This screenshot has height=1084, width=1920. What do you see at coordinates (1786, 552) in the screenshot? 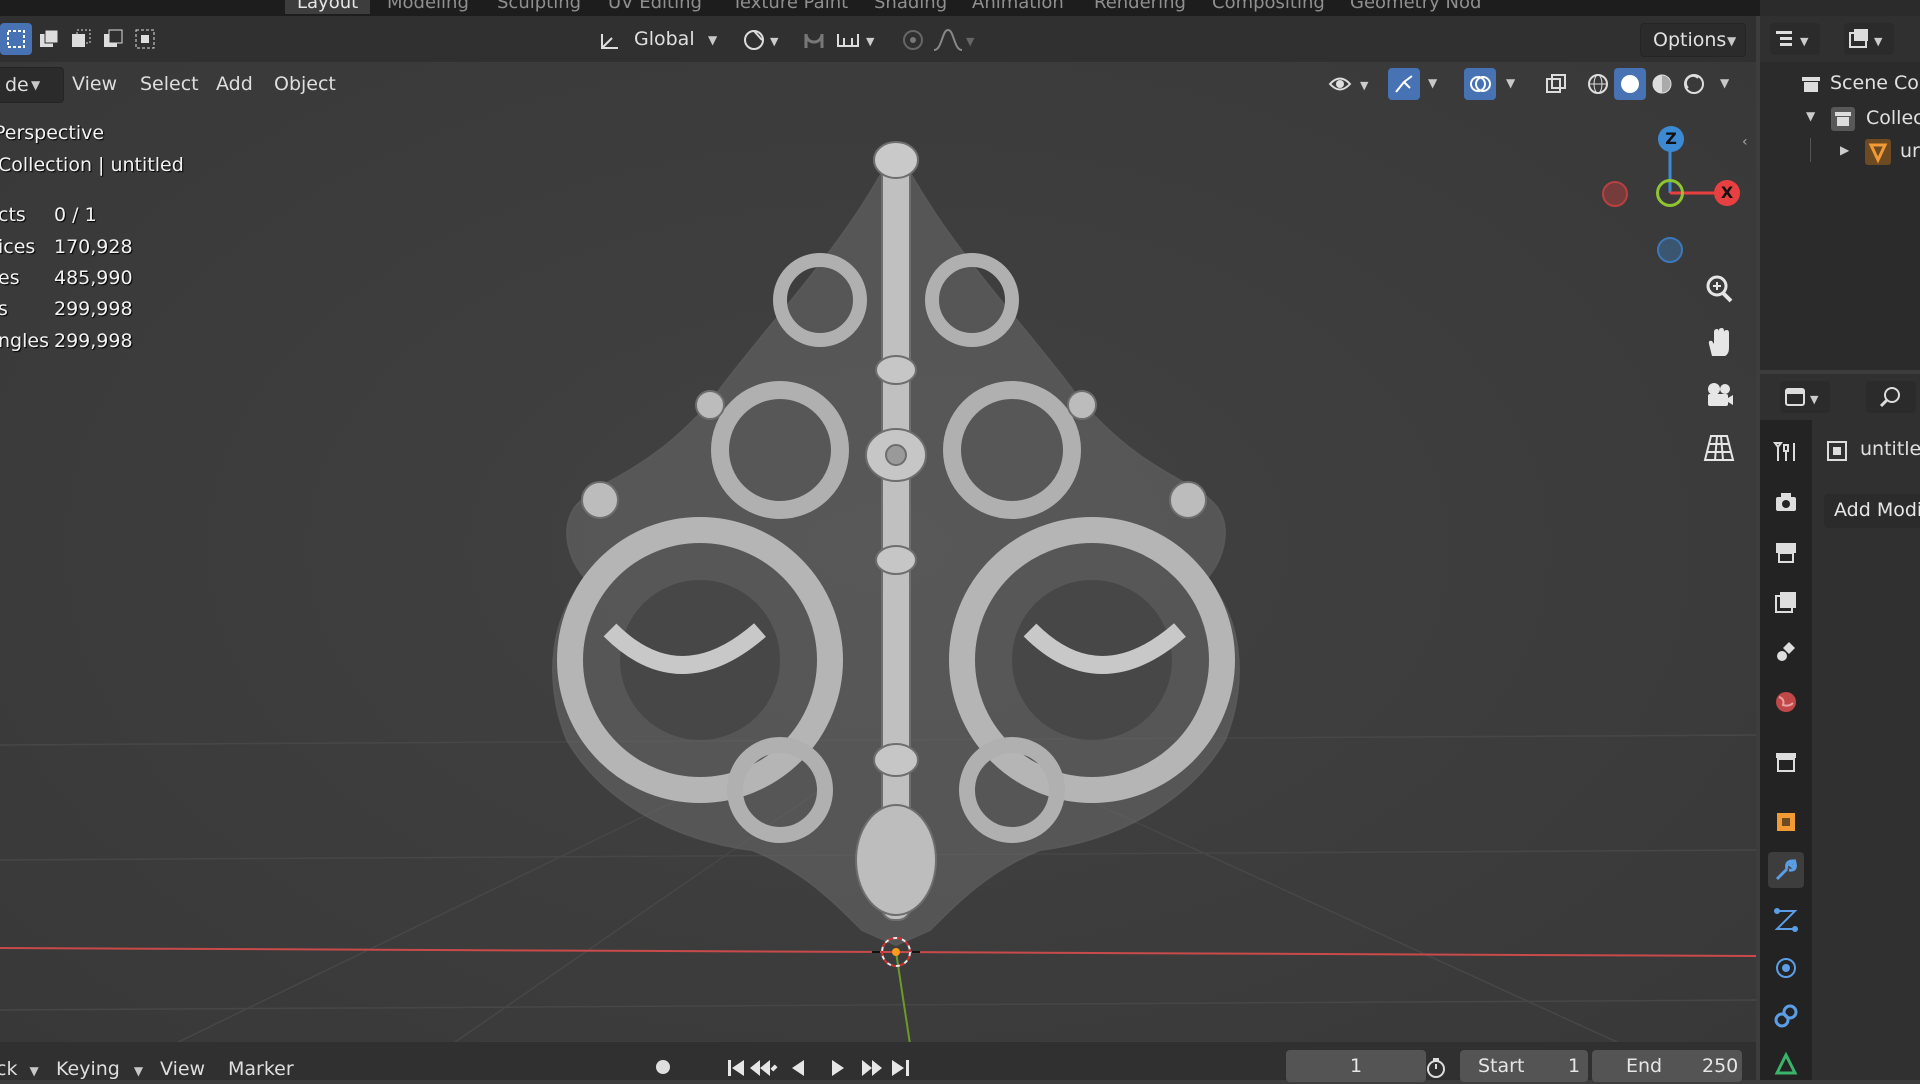
I see `output-tab-icon` at bounding box center [1786, 552].